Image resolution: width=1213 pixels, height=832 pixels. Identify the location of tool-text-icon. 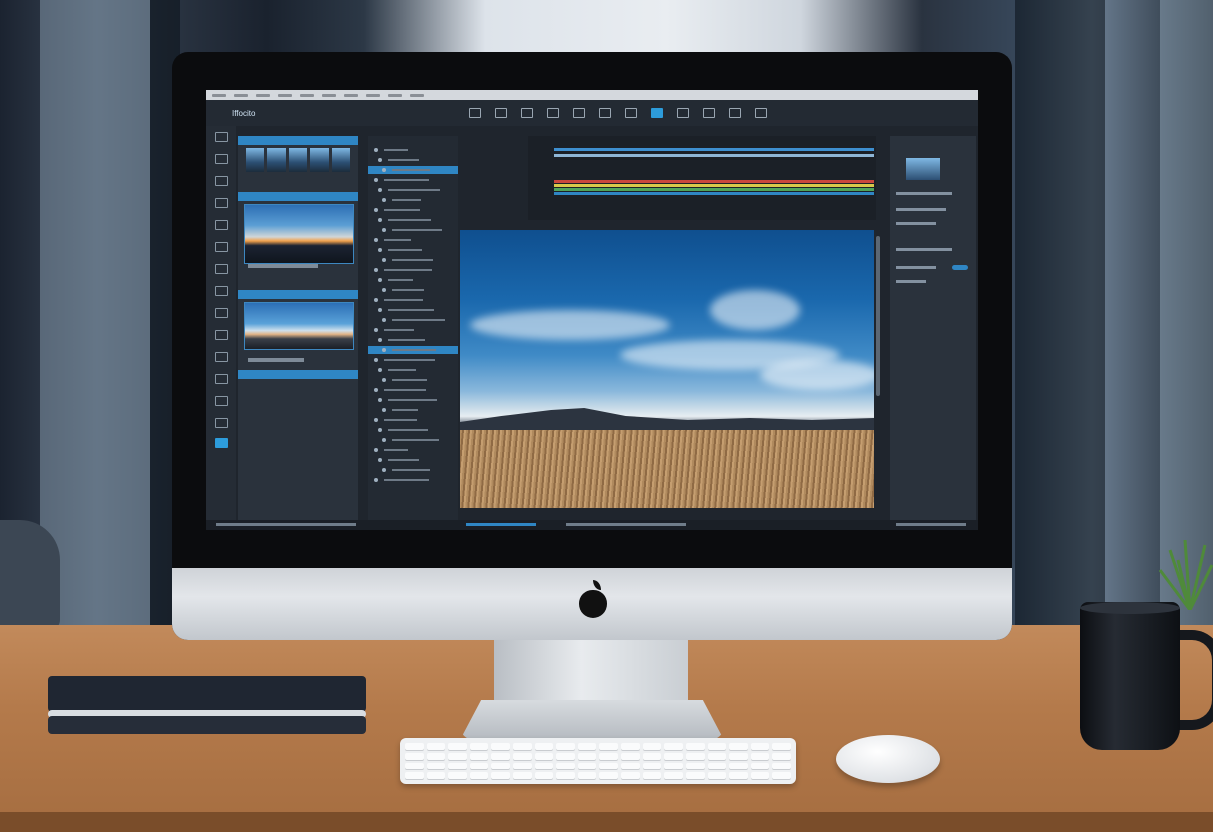
(221, 269).